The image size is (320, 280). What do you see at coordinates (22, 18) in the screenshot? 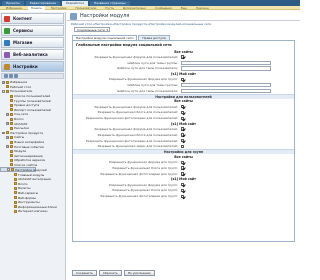
I see `module-label: Контент` at bounding box center [22, 18].